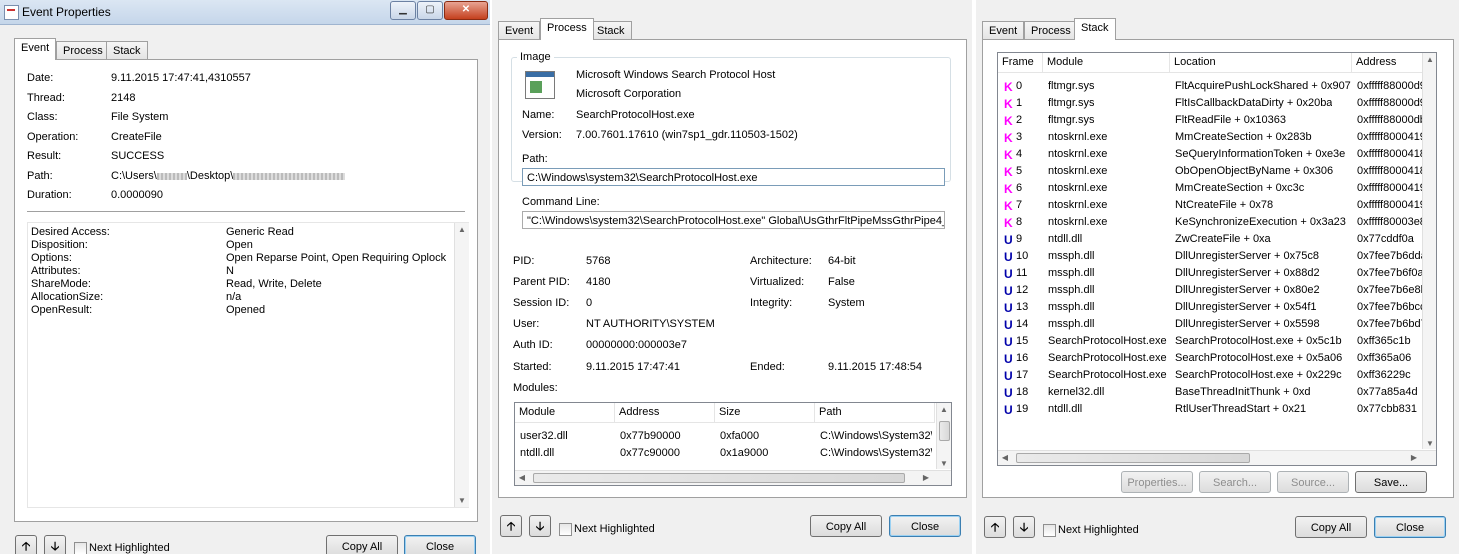 The image size is (1459, 554). I want to click on stack-vertical-scrollbar: ▲ ▼, so click(1429, 251).